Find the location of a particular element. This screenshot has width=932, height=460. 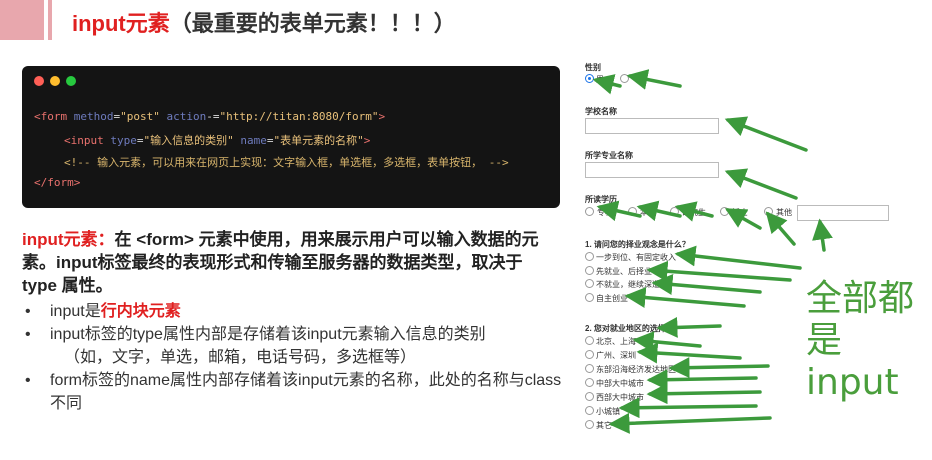

annotation-note: 全部都 是input is located at coordinates (869, 341).